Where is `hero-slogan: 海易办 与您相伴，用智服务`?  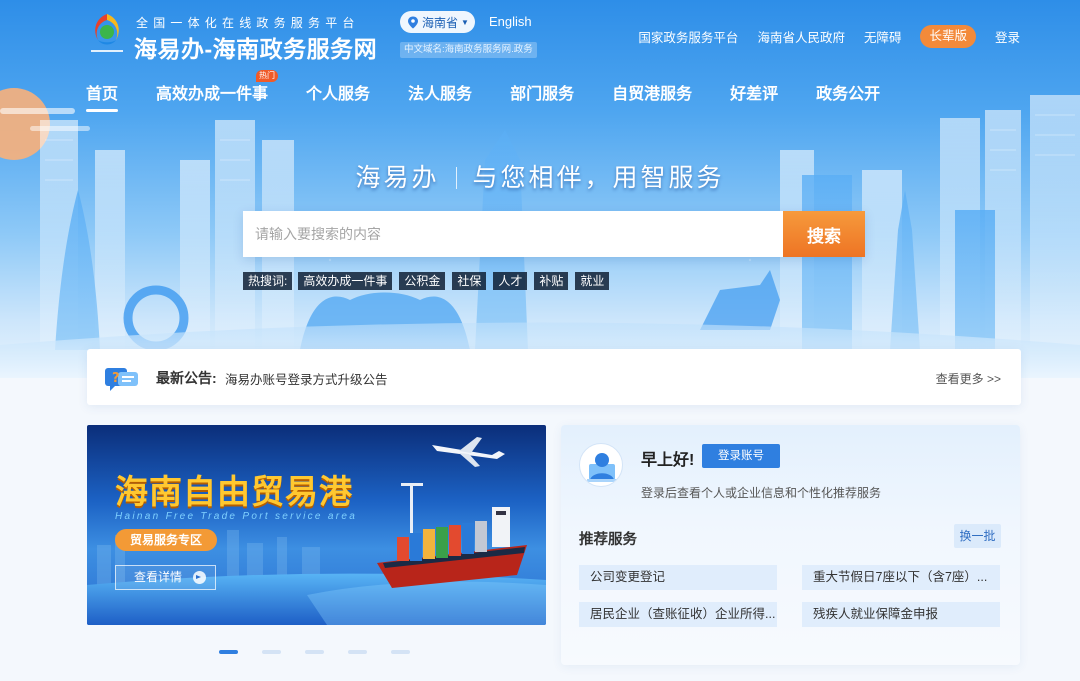 hero-slogan: 海易办 与您相伴，用智服务 is located at coordinates (540, 176).